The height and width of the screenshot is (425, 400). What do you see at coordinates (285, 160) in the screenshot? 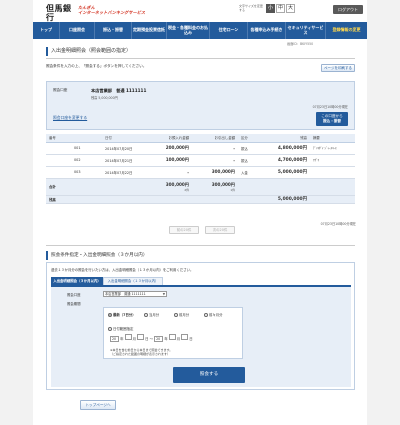
I see `row-balance: 4,700,000円` at bounding box center [285, 160].